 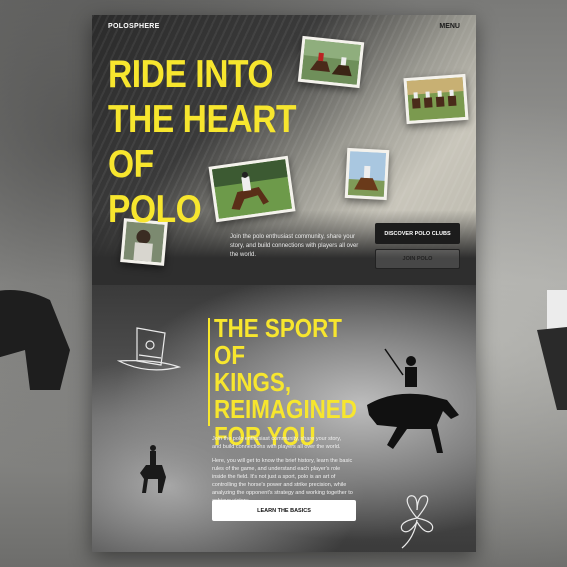 I want to click on accent-line, so click(x=209, y=372).